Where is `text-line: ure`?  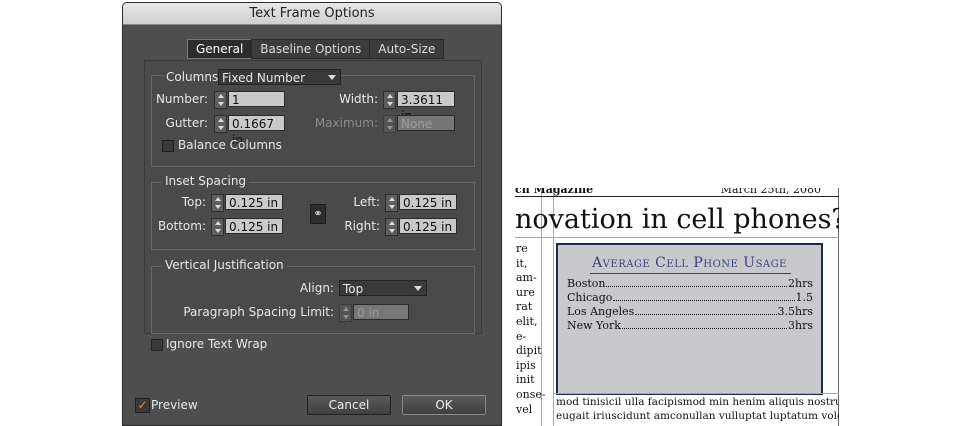
text-line: ure is located at coordinates (525, 292).